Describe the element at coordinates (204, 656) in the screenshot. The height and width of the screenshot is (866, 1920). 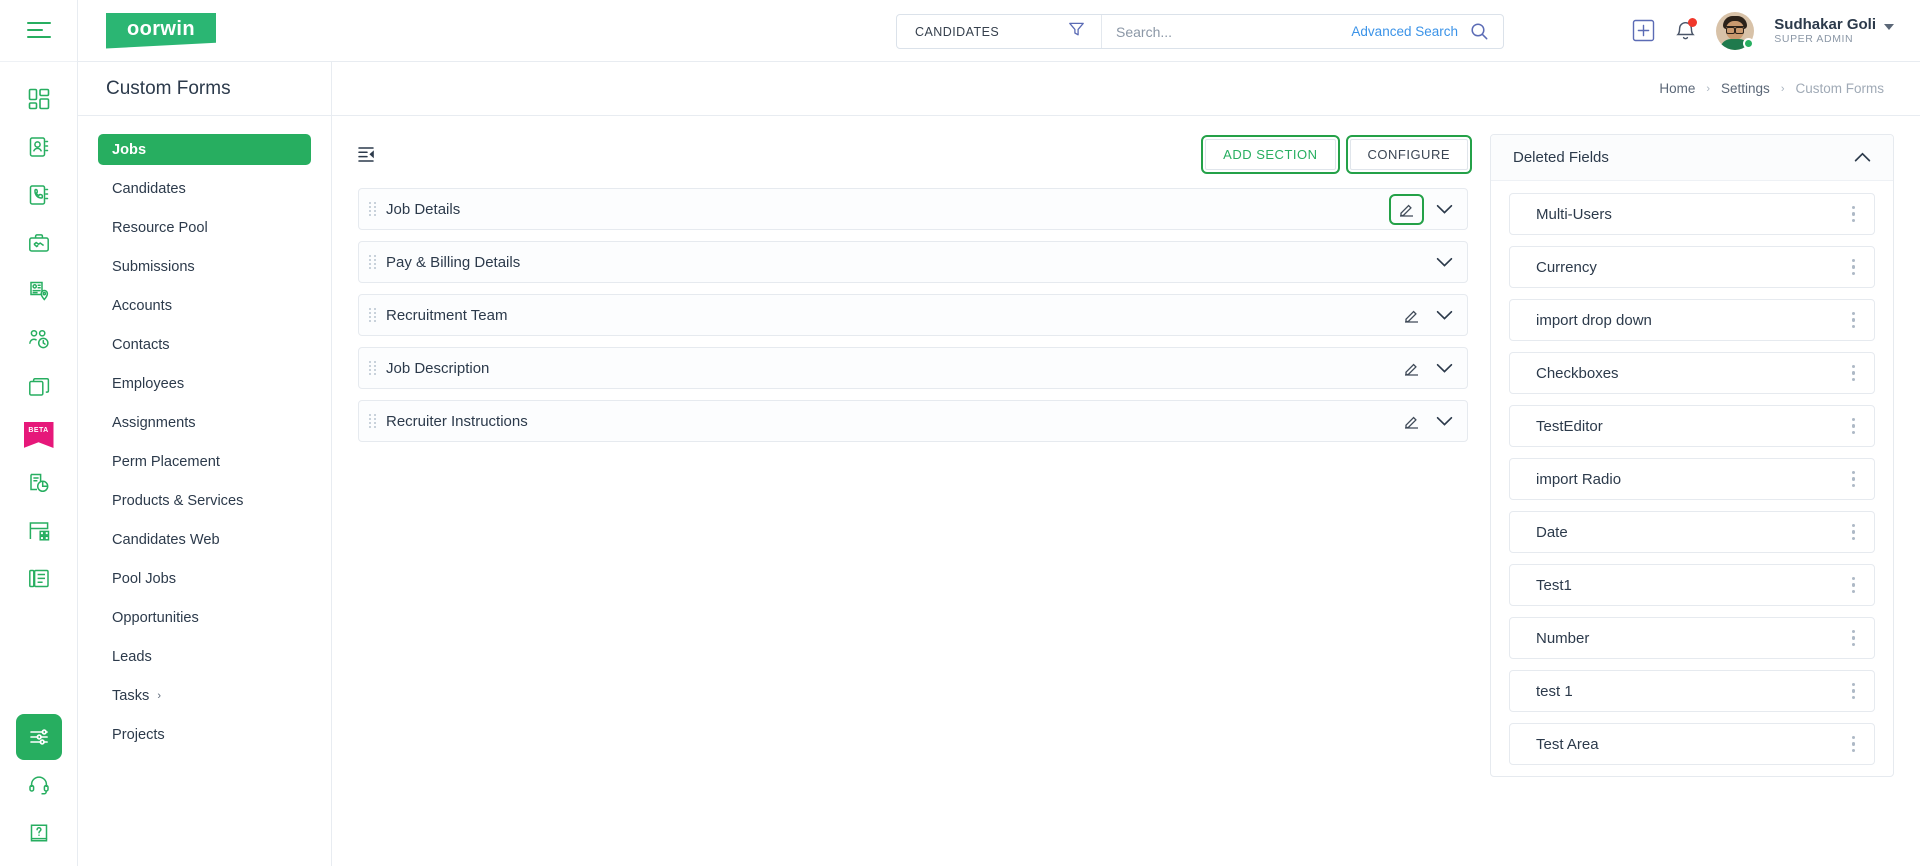
I see `form-nav-item-leads: Leads` at that location.